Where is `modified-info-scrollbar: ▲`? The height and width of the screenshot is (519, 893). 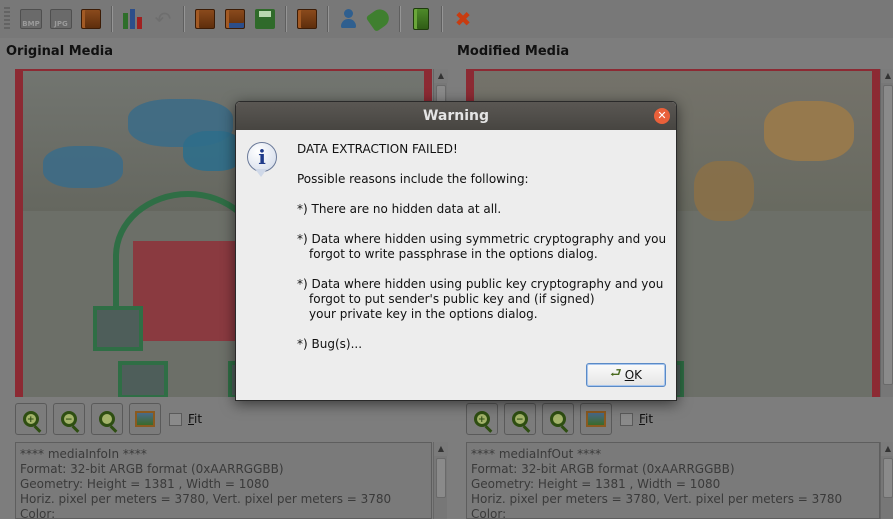 modified-info-scrollbar: ▲ is located at coordinates (886, 480).